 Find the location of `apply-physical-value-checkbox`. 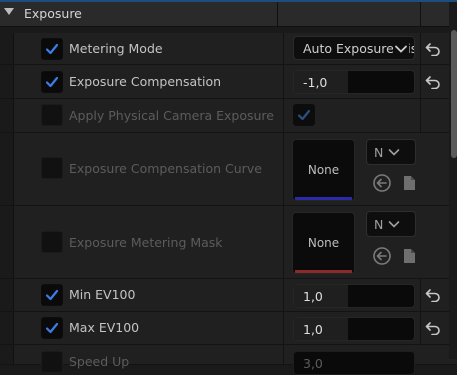

apply-physical-value-checkbox is located at coordinates (304, 115).